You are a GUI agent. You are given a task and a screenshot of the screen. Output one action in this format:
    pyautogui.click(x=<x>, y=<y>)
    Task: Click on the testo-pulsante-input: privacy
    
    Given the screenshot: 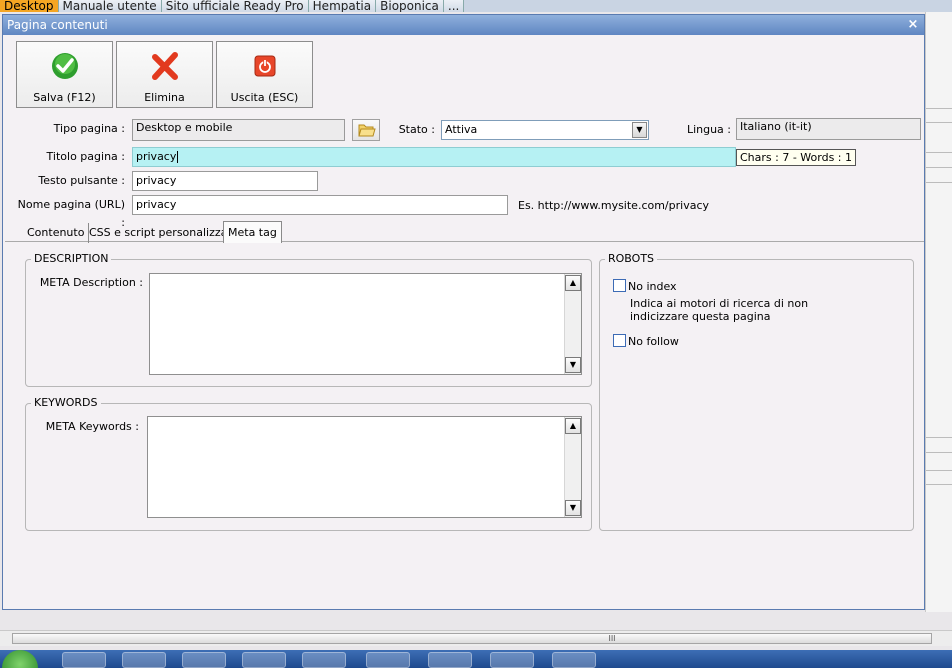 What is the action you would take?
    pyautogui.click(x=225, y=181)
    